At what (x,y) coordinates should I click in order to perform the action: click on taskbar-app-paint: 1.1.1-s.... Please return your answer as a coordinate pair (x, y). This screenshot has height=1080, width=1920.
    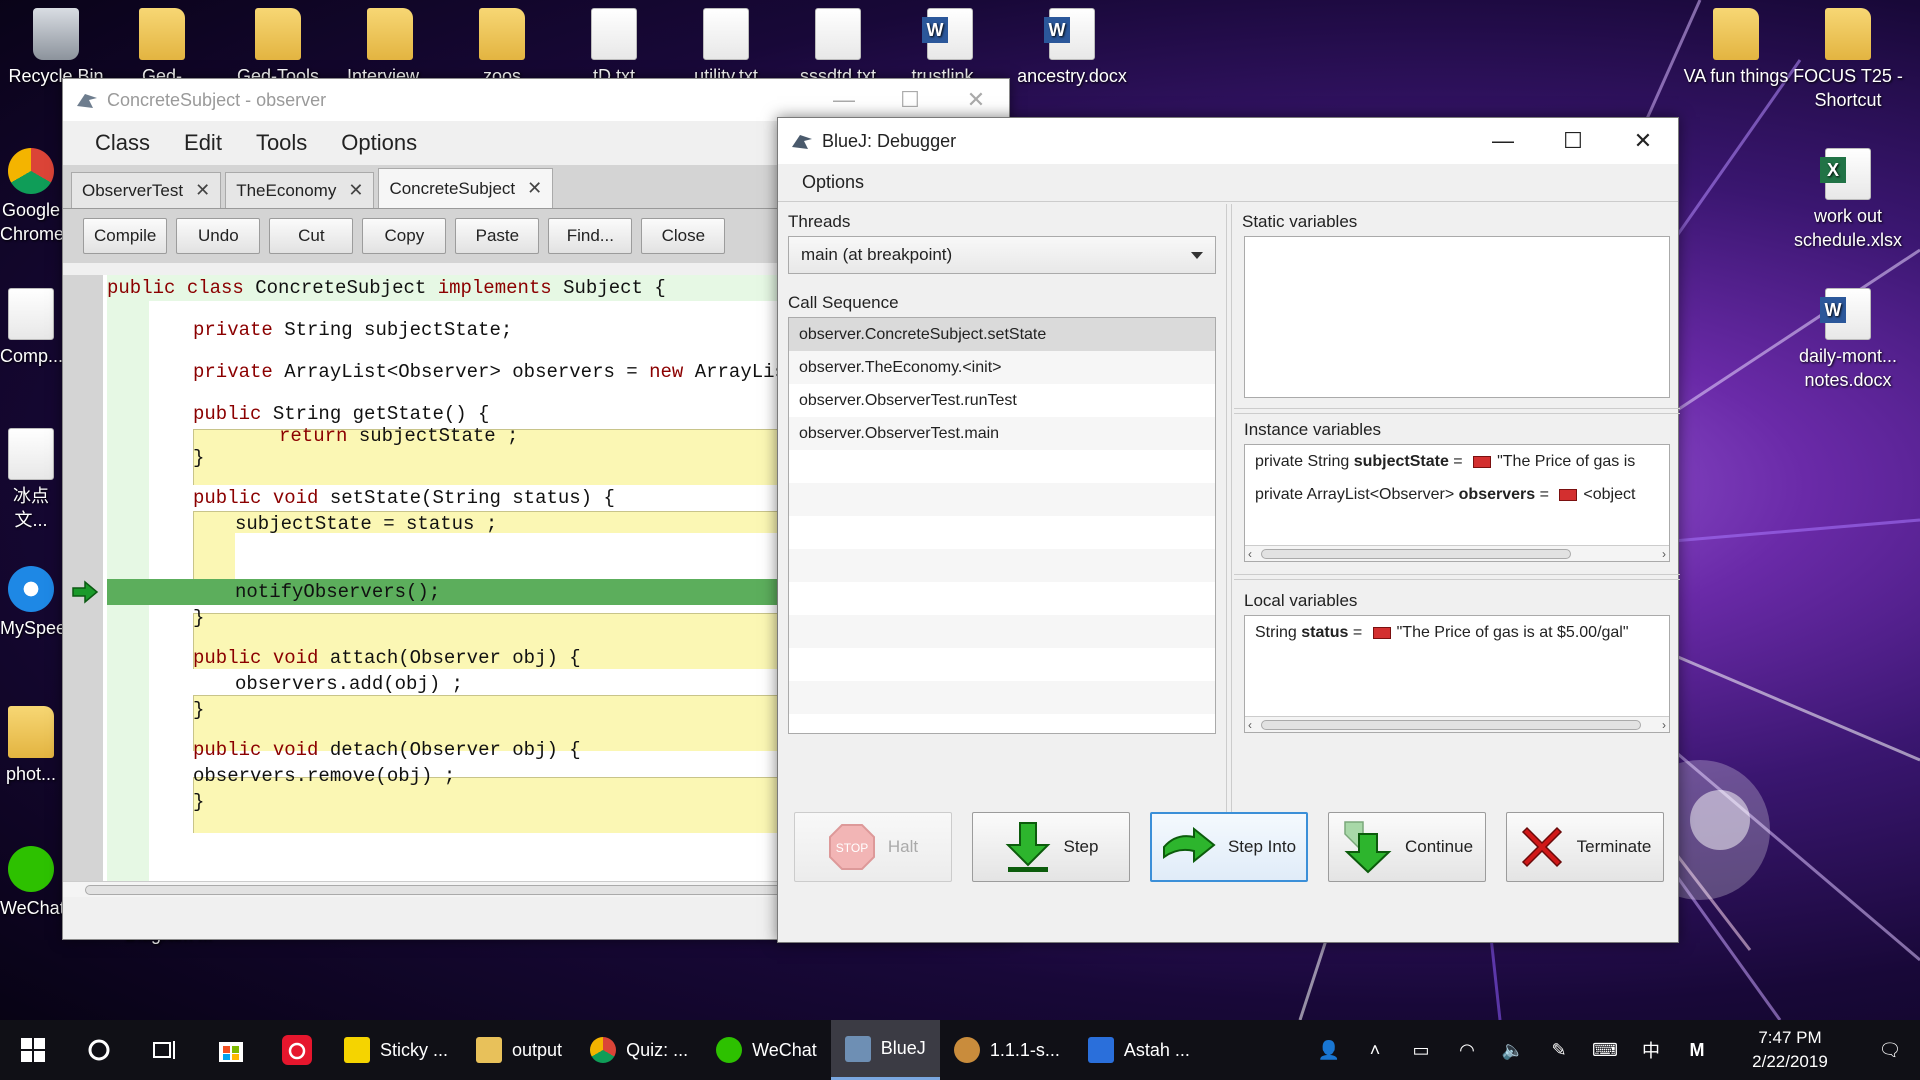
    Looking at the image, I should click on (1007, 1050).